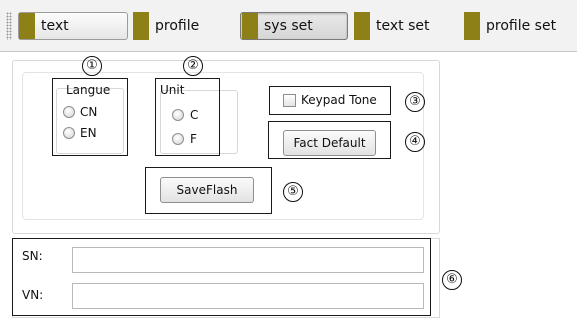  What do you see at coordinates (92, 66) in the screenshot?
I see `callout-1: ①` at bounding box center [92, 66].